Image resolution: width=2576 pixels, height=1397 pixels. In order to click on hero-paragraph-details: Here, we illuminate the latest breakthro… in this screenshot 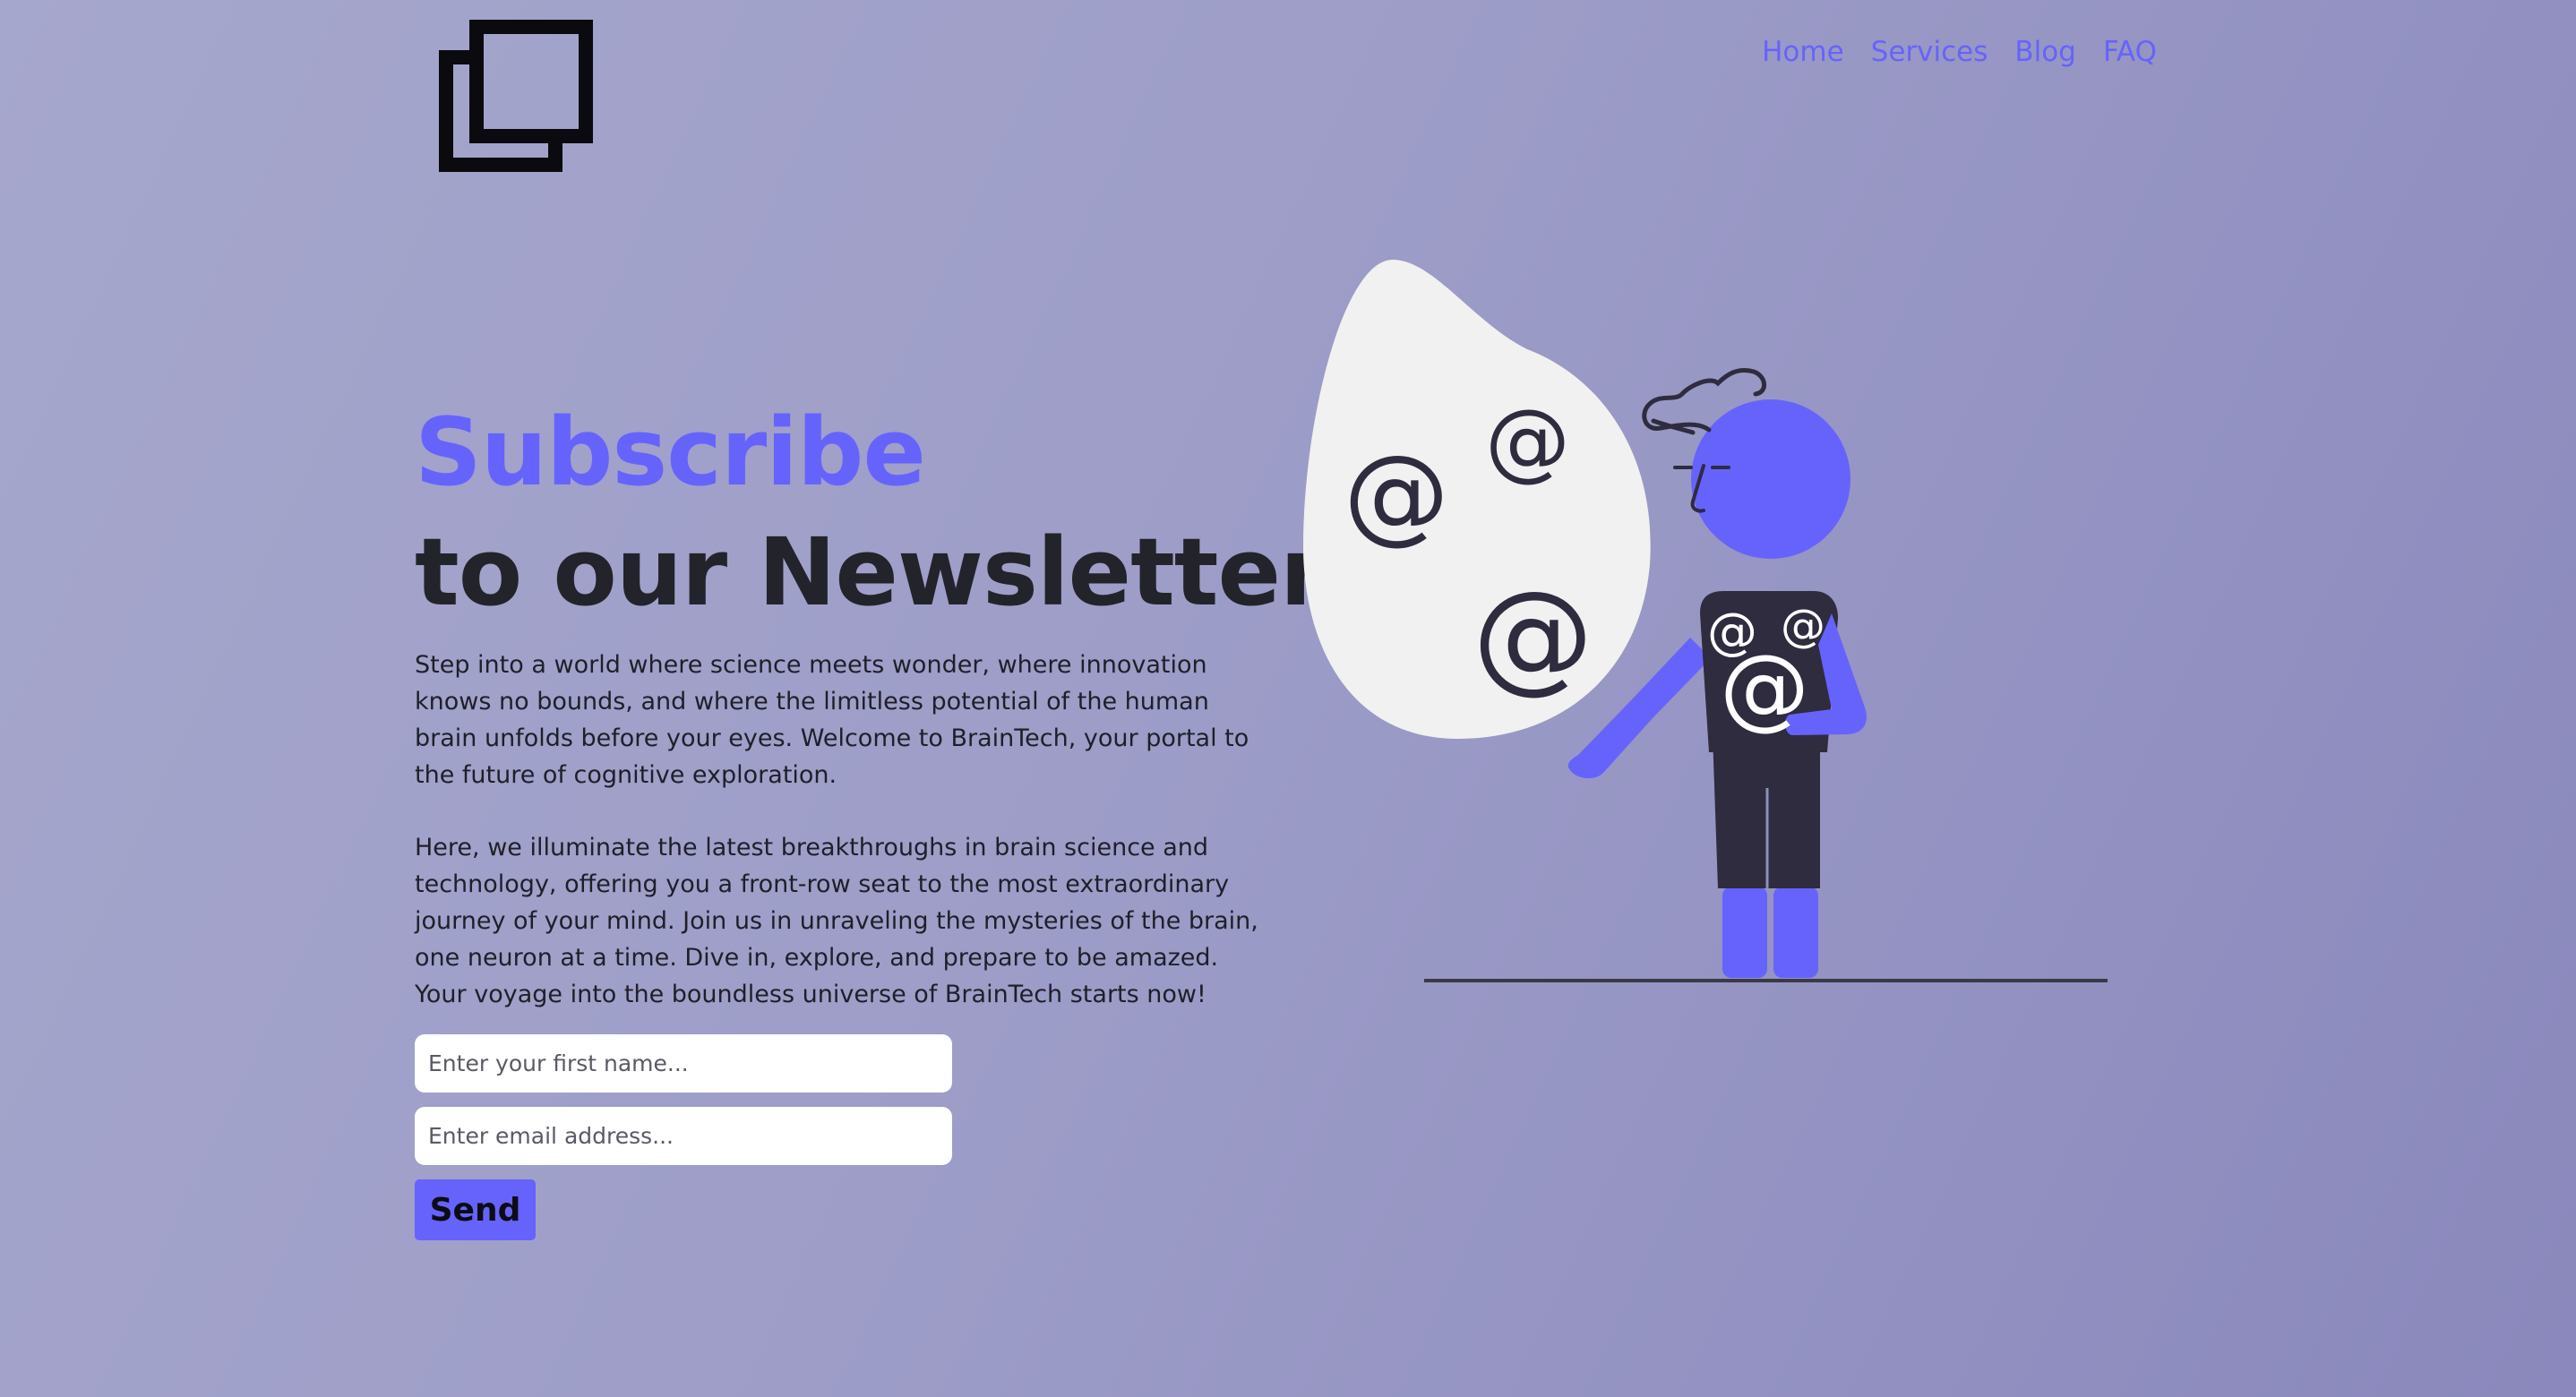, I will do `click(836, 921)`.